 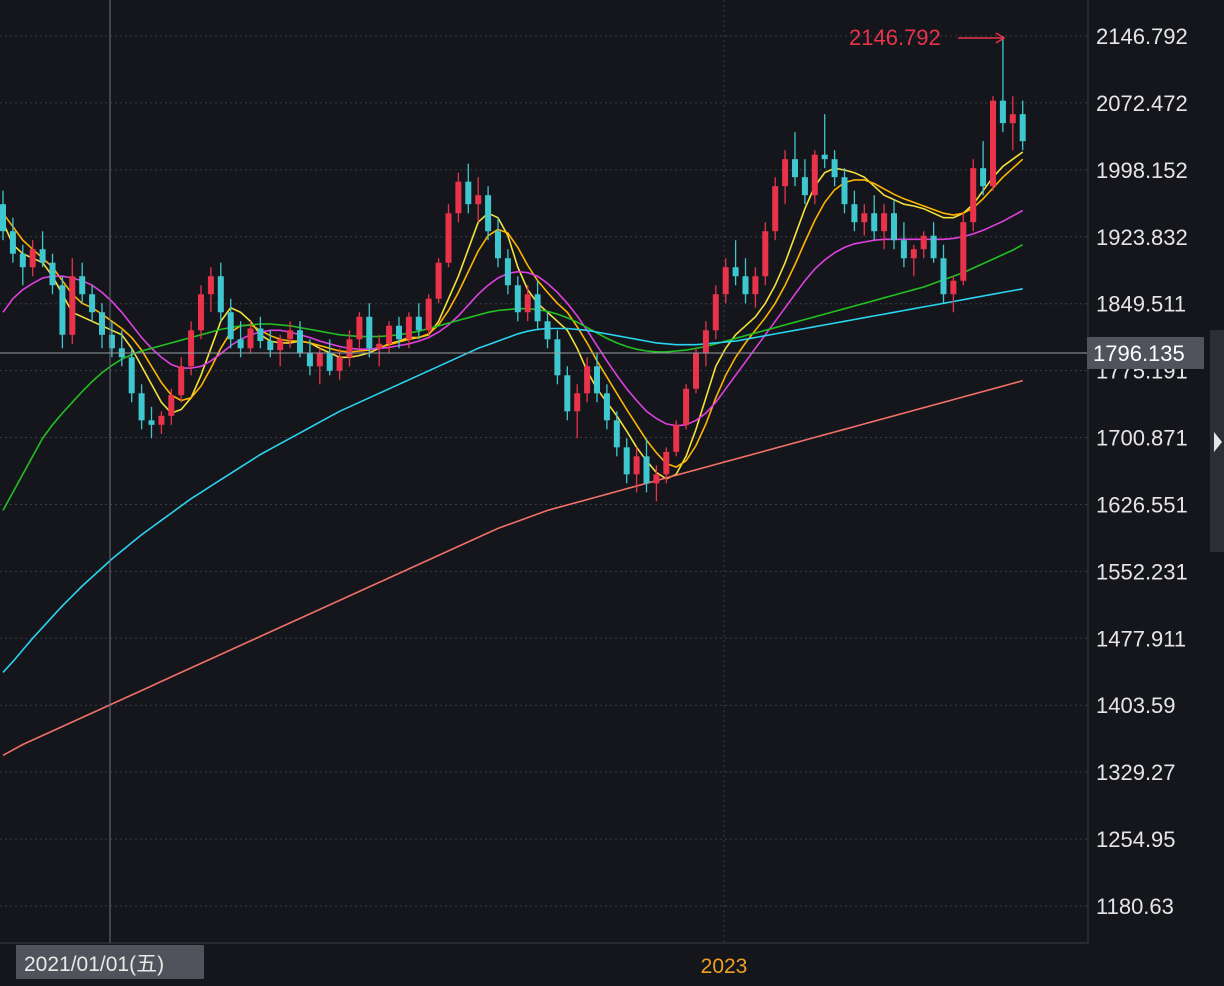 I want to click on crosshair-date-box: 2021/01/01(五), so click(x=110, y=962).